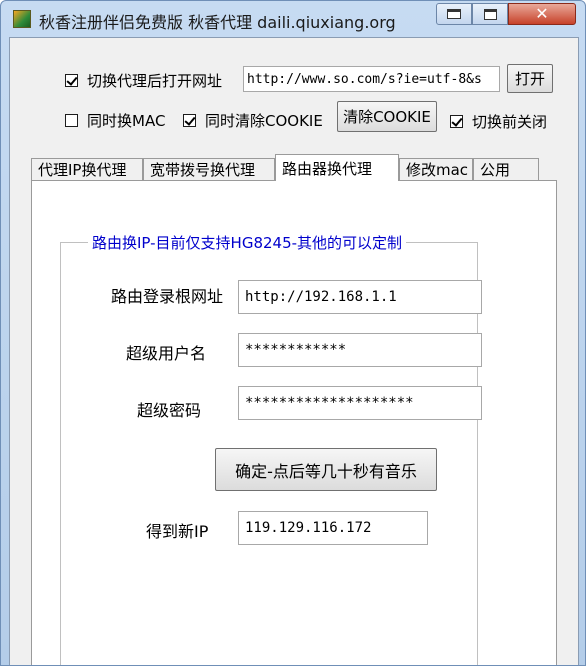 This screenshot has height=666, width=586. I want to click on minimize-button, so click(454, 14).